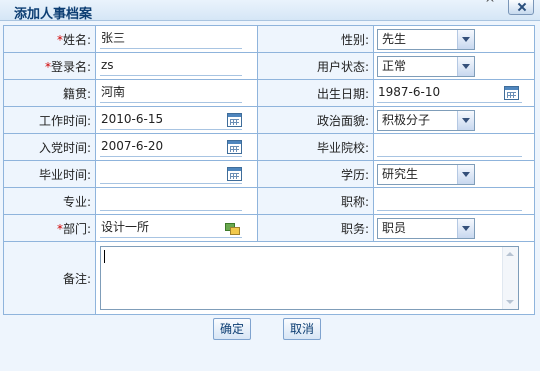  I want to click on education-label: 学历:, so click(354, 174).